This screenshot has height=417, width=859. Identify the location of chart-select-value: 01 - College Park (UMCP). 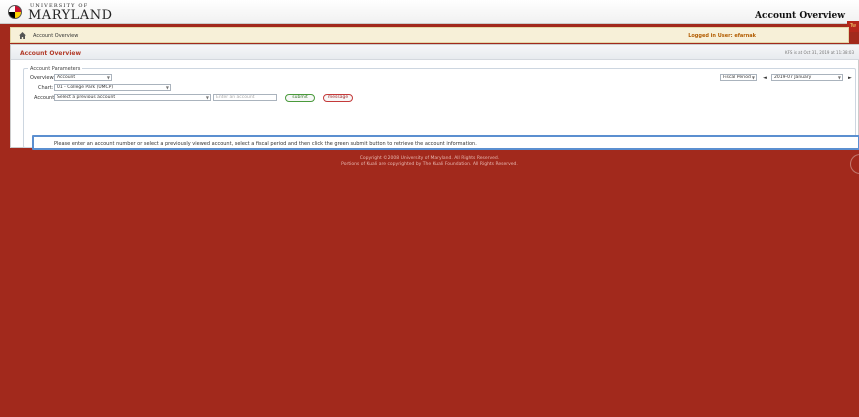
(85, 87).